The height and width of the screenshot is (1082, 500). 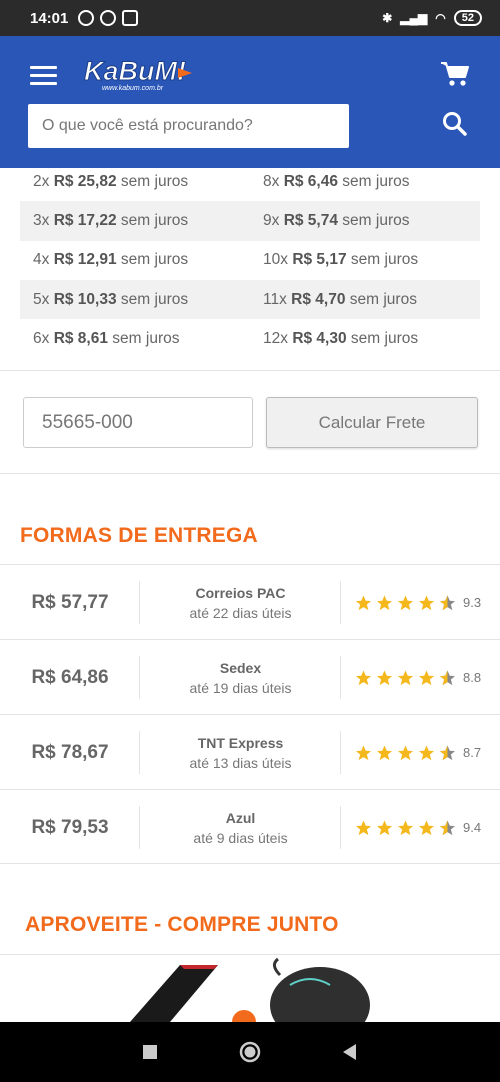 I want to click on installment-cell: 4x R$ 12,91 sem juros, so click(x=111, y=260).